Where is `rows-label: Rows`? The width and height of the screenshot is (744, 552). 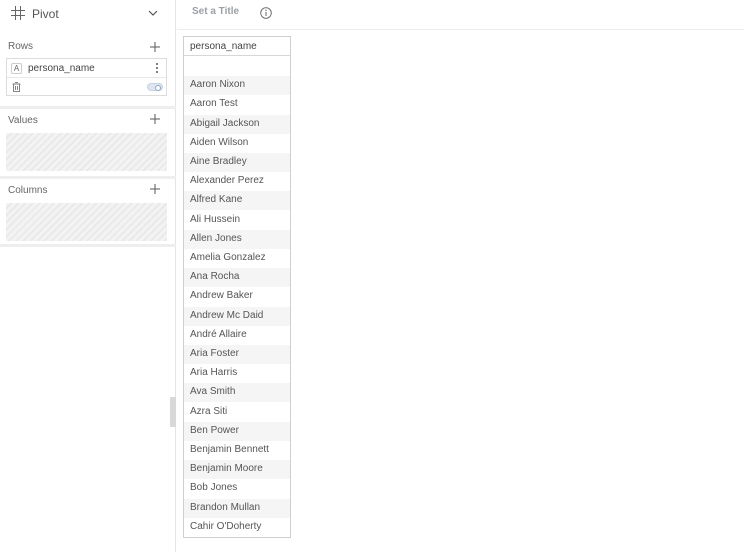
rows-label: Rows is located at coordinates (21, 46).